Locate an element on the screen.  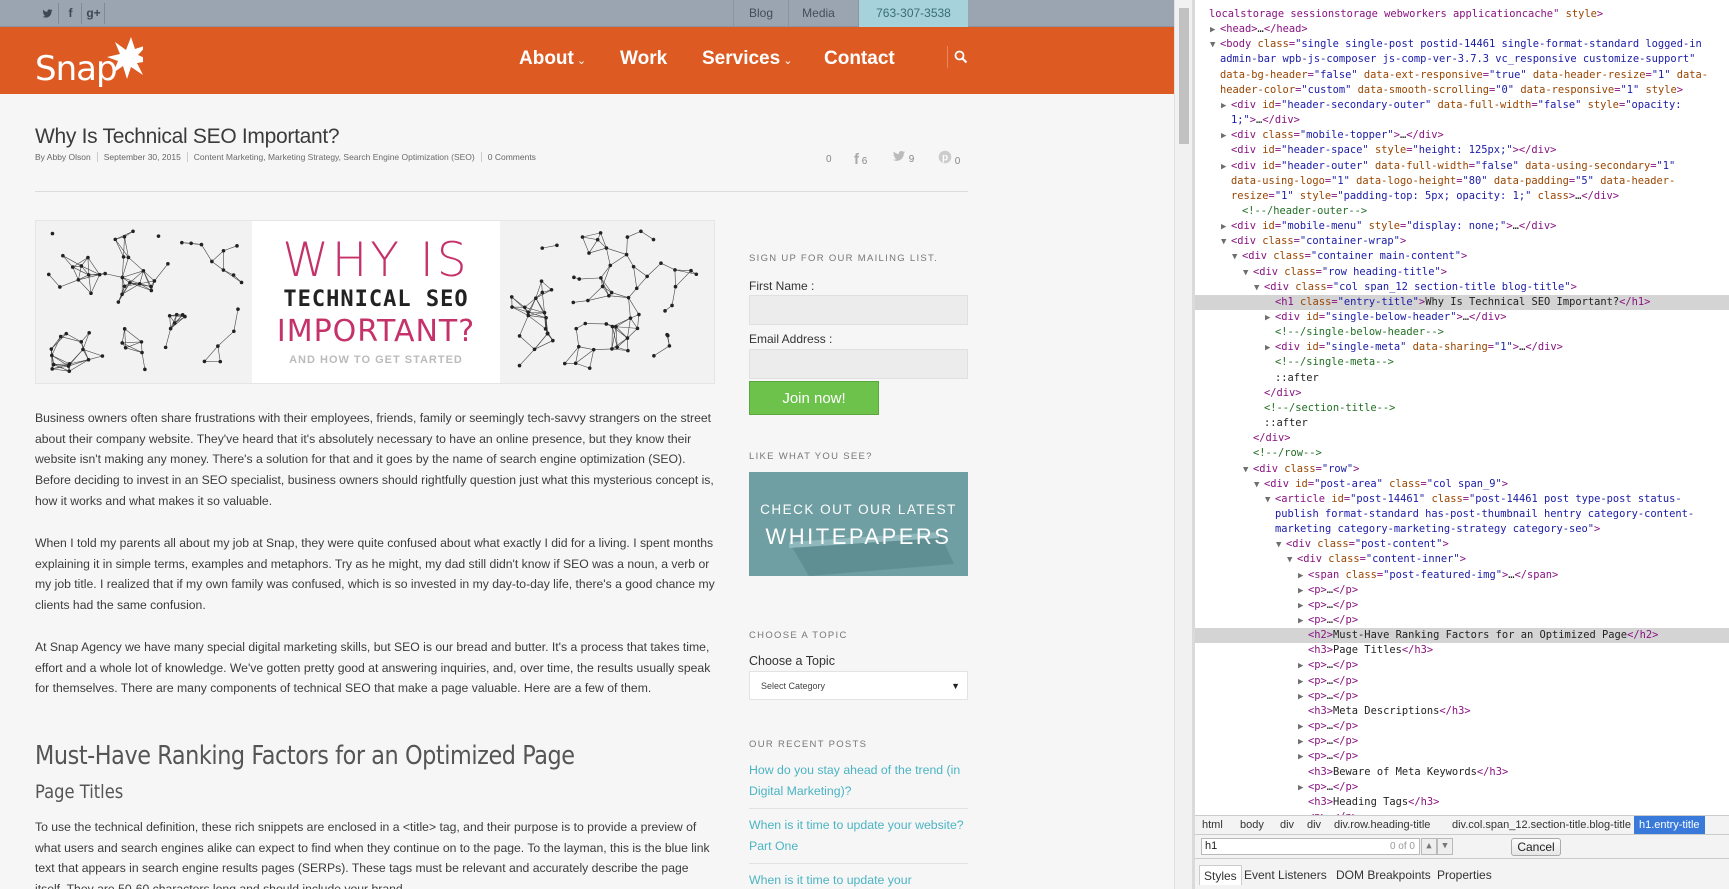
dom-node: ▶ <div id="single-below-header">…</div> is located at coordinates (1462, 317).